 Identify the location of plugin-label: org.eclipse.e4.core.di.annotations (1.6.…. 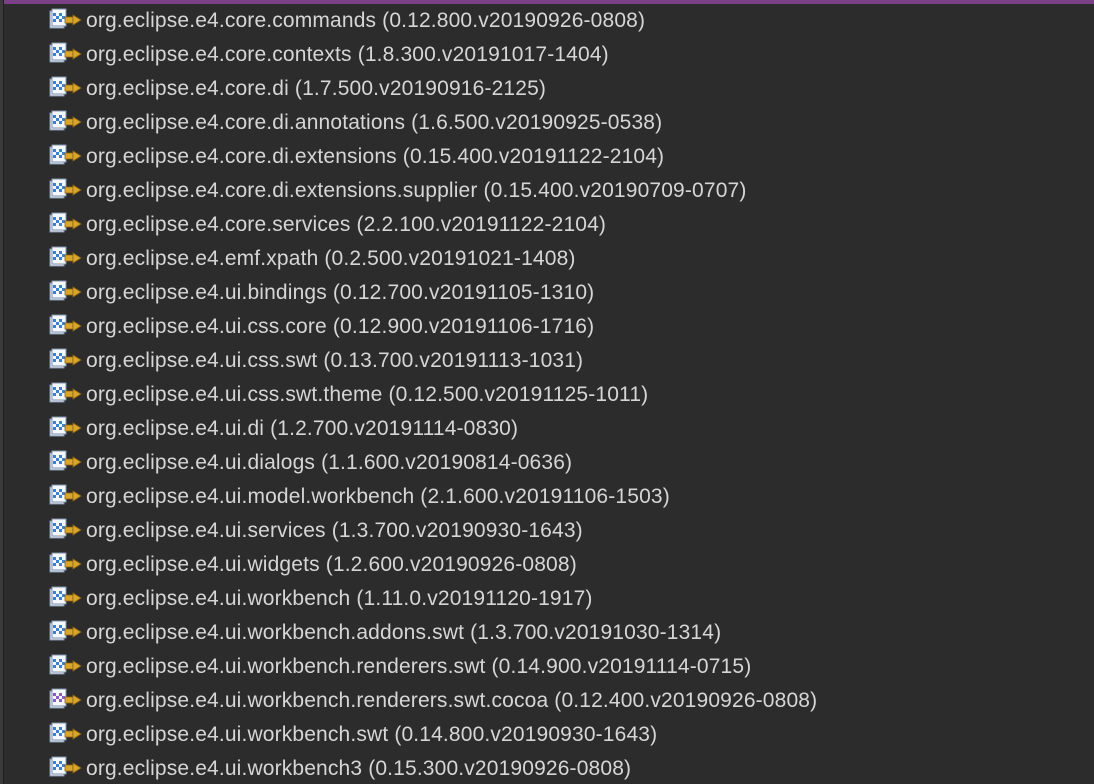
(374, 122).